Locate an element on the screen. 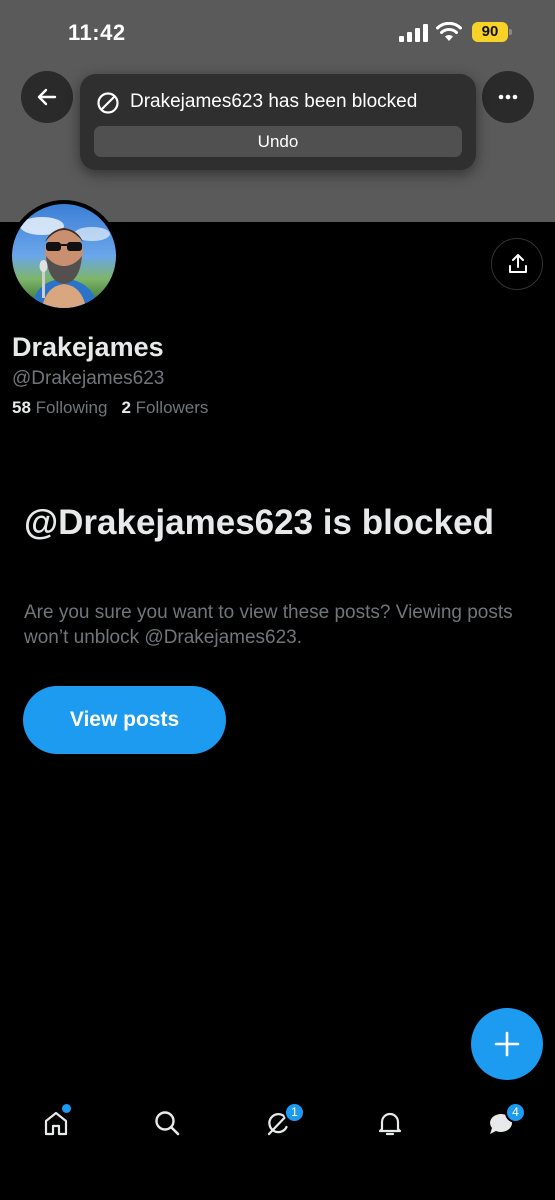  status-time: 11:42 is located at coordinates (97, 32).